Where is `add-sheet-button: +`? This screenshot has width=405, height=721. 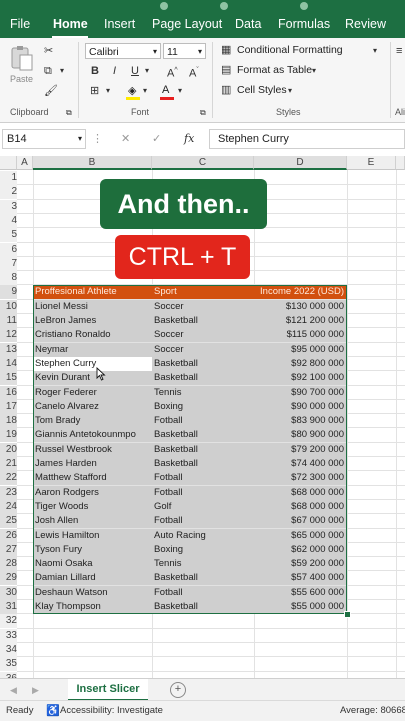
add-sheet-button: + is located at coordinates (178, 690).